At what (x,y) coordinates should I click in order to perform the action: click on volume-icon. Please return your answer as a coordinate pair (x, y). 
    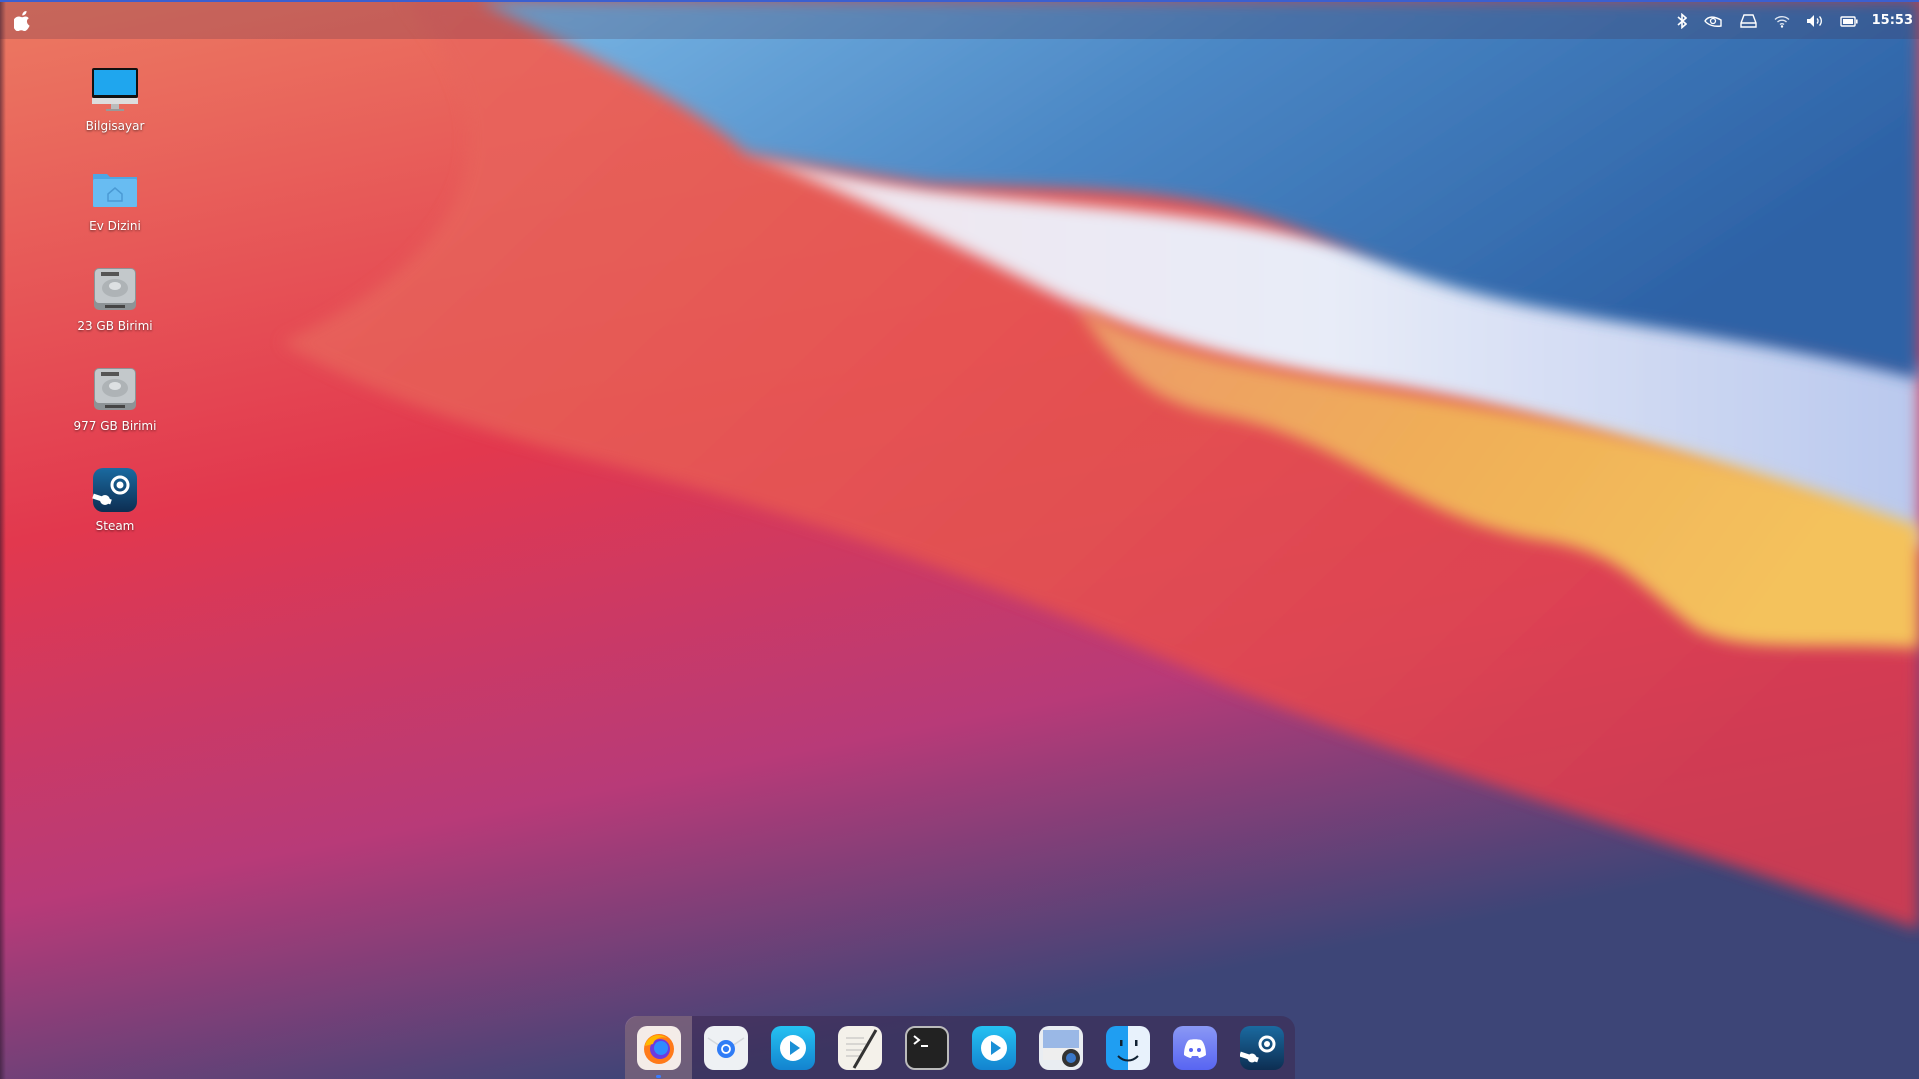
    Looking at the image, I should click on (1815, 21).